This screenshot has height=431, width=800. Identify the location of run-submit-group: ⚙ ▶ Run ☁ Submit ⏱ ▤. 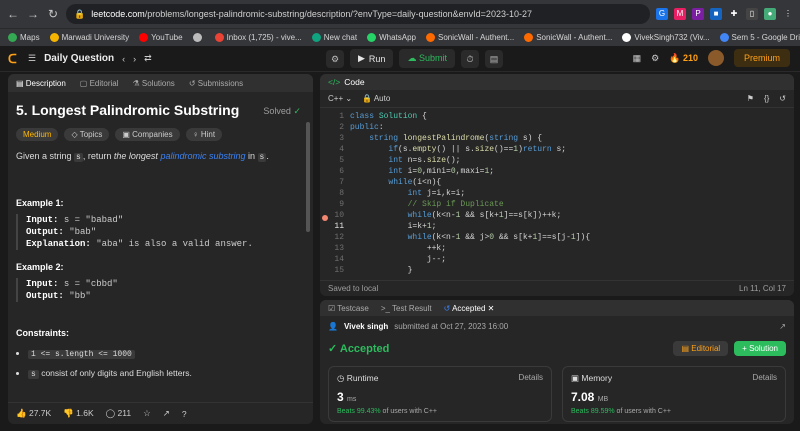
(414, 58).